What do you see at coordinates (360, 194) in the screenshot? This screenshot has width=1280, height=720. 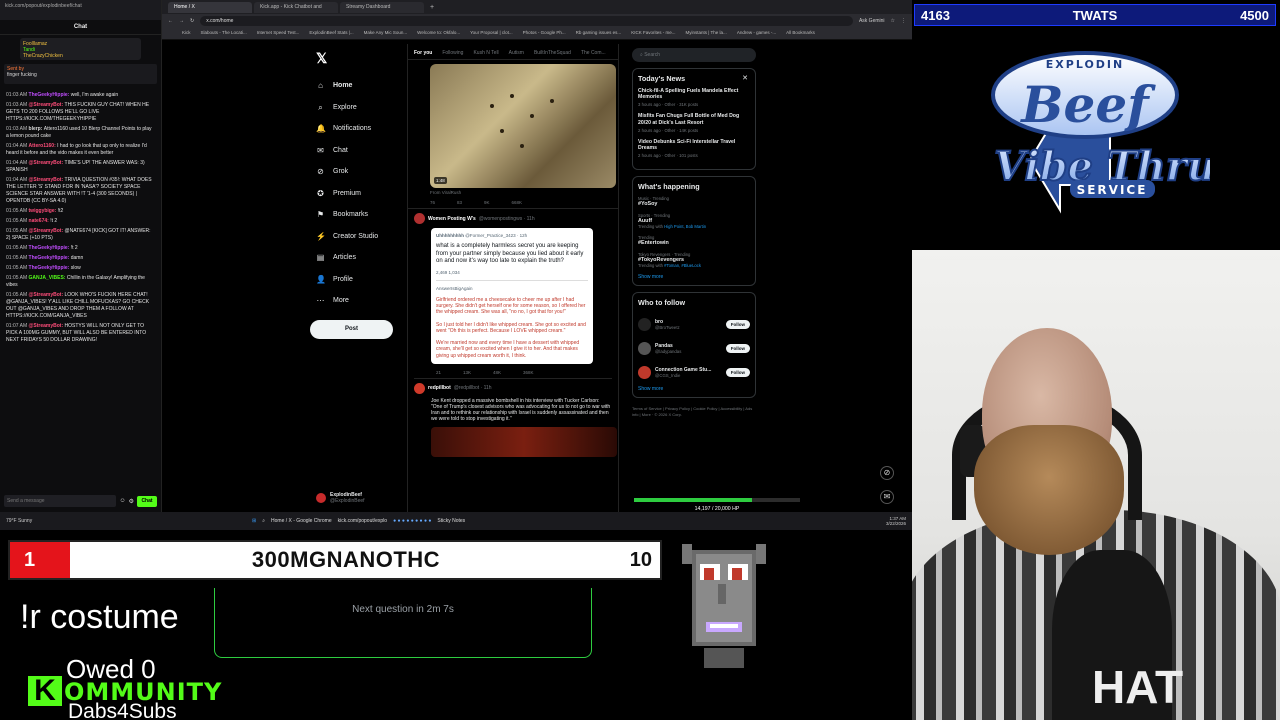 I see `nav-item-premium: ✪ Premium` at bounding box center [360, 194].